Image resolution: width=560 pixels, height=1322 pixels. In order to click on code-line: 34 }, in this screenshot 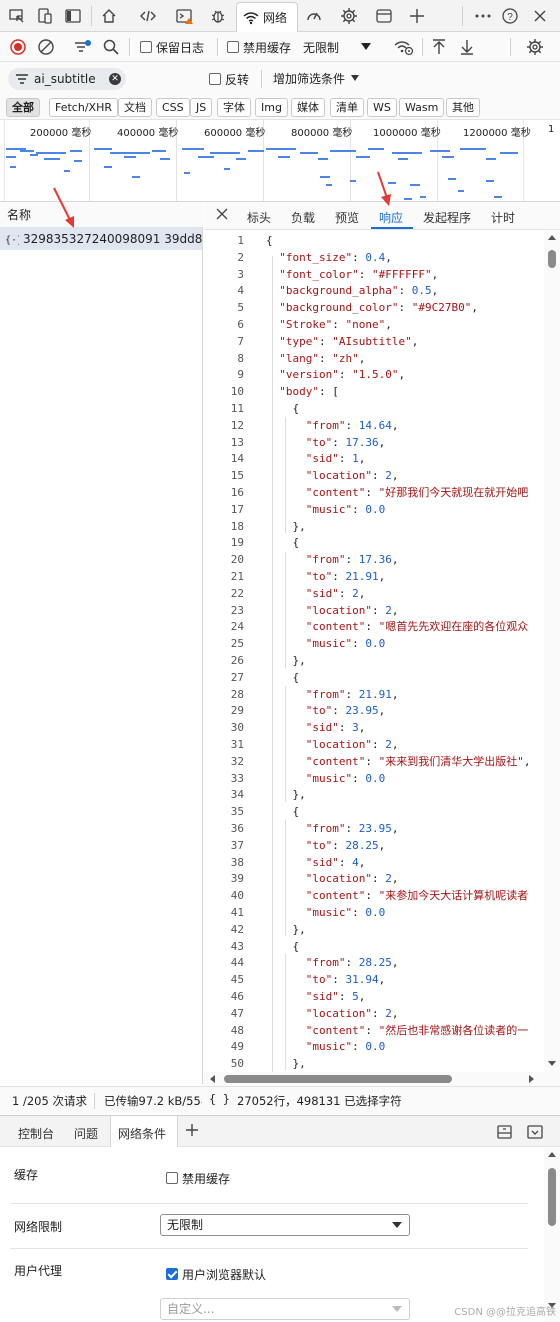, I will do `click(374, 795)`.